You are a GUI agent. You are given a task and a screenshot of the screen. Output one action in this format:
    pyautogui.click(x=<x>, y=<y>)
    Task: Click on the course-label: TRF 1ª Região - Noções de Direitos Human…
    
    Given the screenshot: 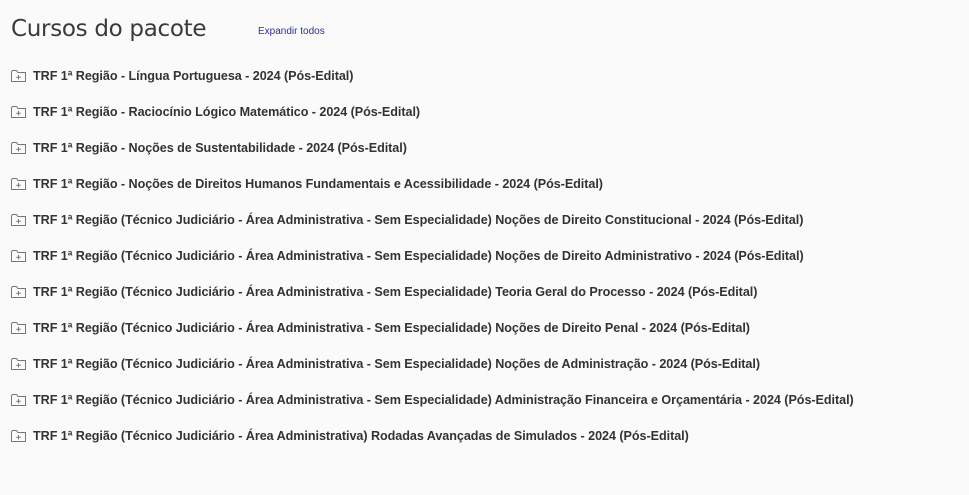 What is the action you would take?
    pyautogui.click(x=318, y=184)
    